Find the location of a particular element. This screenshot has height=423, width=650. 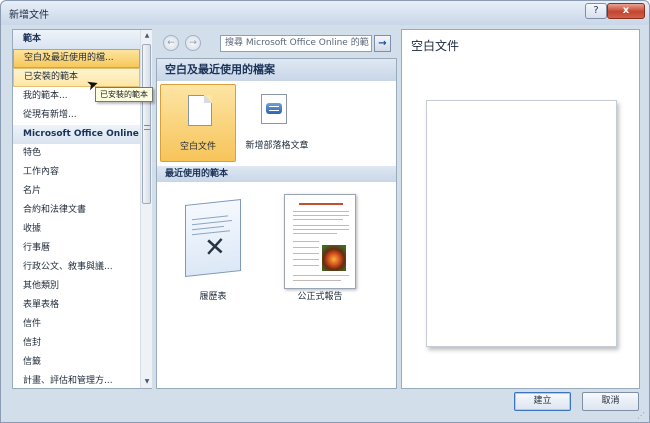

category-item: 特色 is located at coordinates (76, 153).